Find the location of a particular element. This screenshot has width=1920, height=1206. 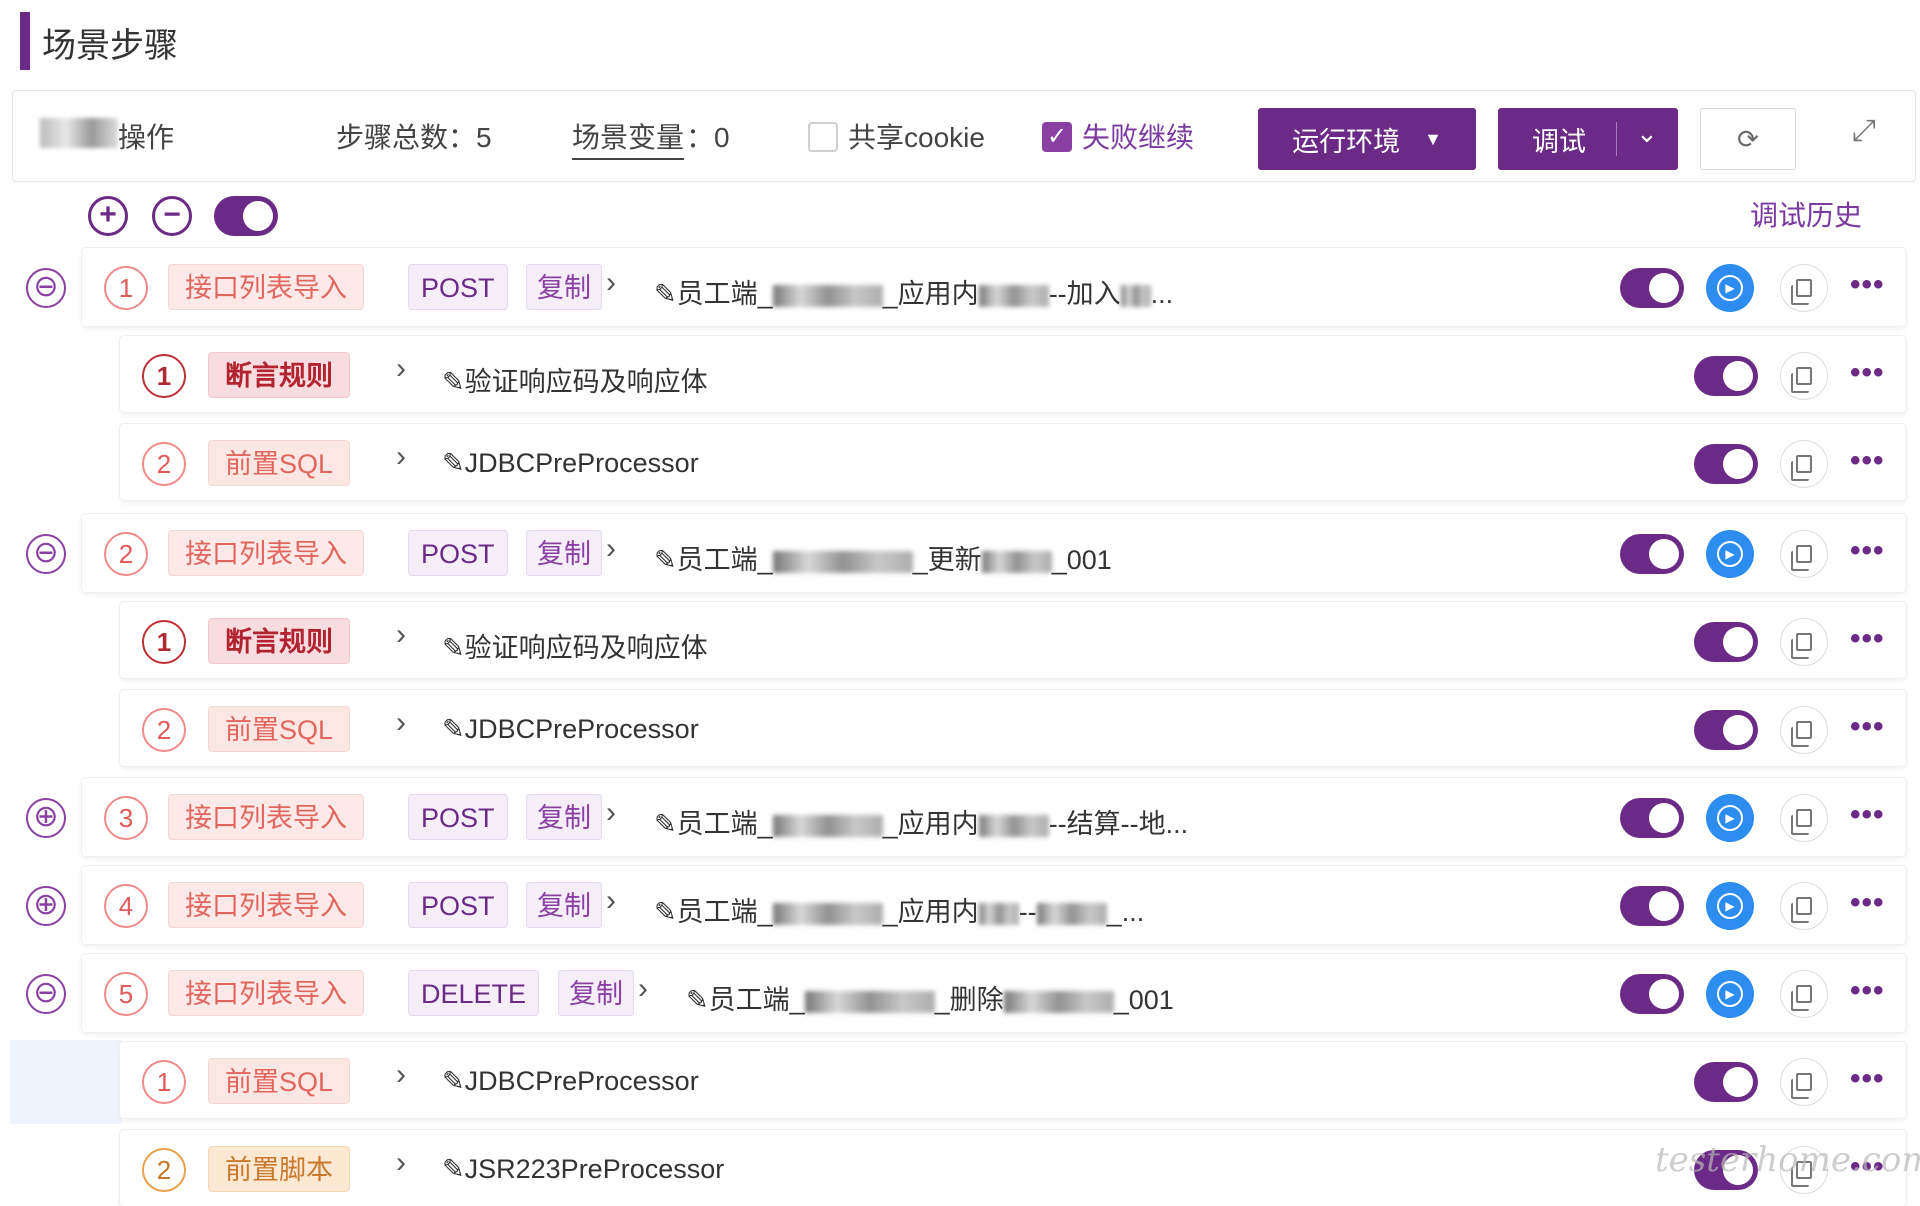

play-icon: ▶ is located at coordinates (1730, 554).